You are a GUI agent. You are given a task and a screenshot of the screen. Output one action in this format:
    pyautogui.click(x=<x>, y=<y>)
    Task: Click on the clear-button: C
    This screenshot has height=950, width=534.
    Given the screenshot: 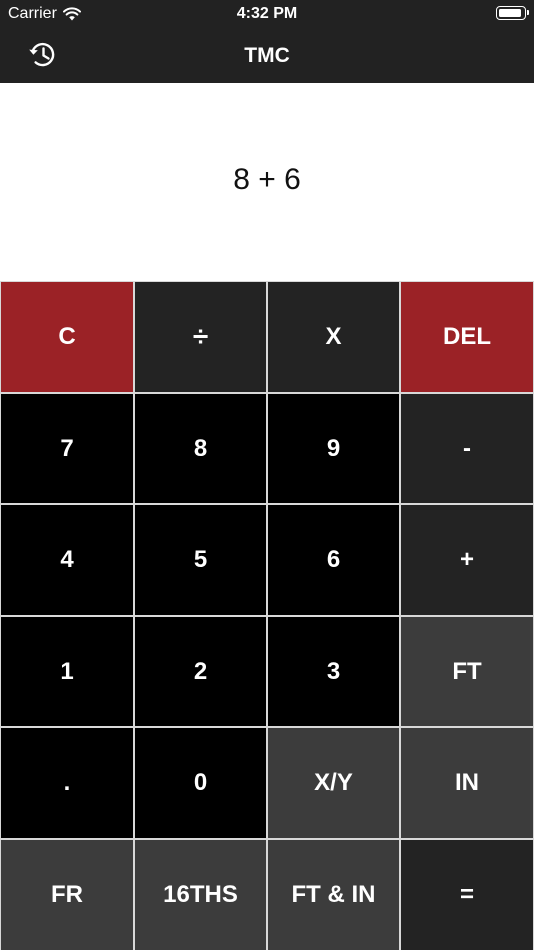 What is the action you would take?
    pyautogui.click(x=67, y=337)
    